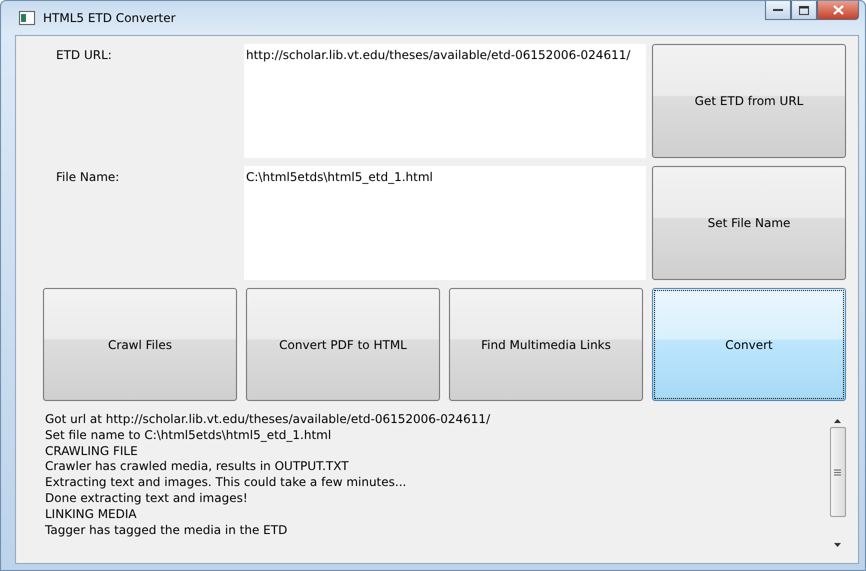 Image resolution: width=866 pixels, height=571 pixels. I want to click on action-button: Crawl Files, so click(140, 344).